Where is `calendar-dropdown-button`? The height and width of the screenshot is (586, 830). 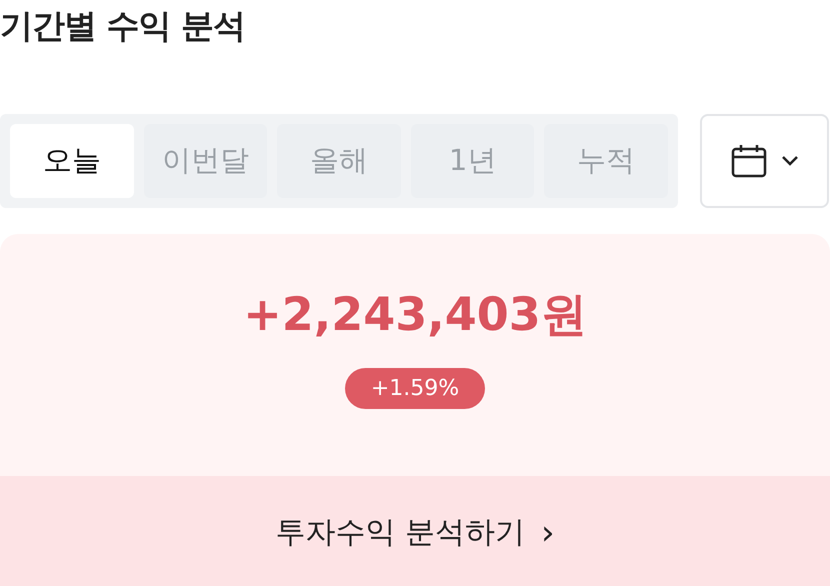 calendar-dropdown-button is located at coordinates (764, 161).